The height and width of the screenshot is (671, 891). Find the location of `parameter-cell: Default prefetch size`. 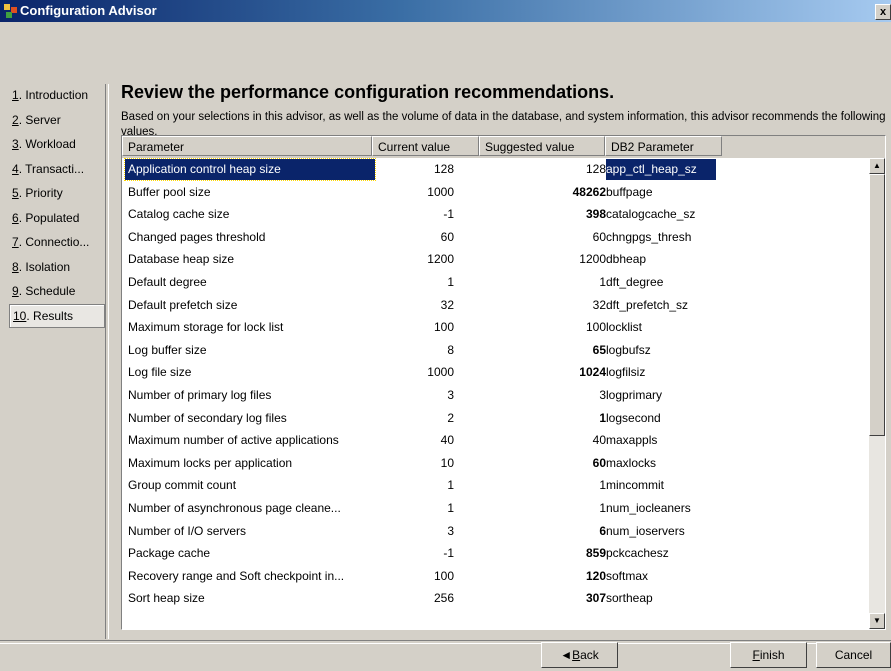

parameter-cell: Default prefetch size is located at coordinates (183, 304).